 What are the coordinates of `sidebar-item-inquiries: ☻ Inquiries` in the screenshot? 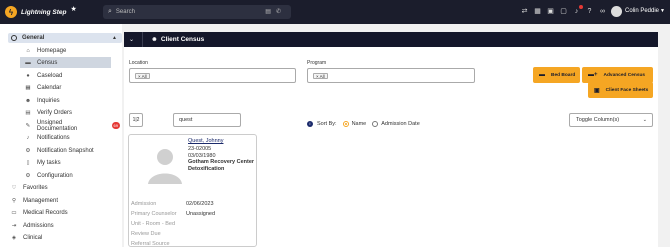 It's located at (67, 100).